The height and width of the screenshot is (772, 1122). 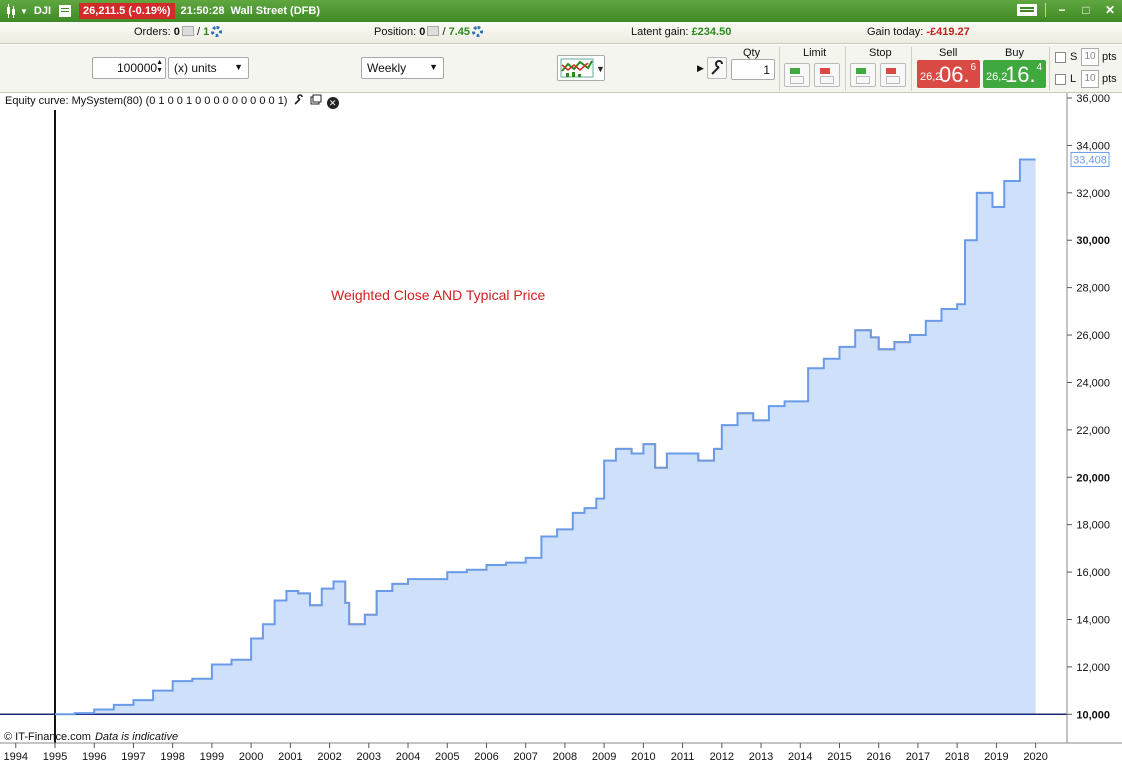 I want to click on candlestick-icon, so click(x=11, y=11).